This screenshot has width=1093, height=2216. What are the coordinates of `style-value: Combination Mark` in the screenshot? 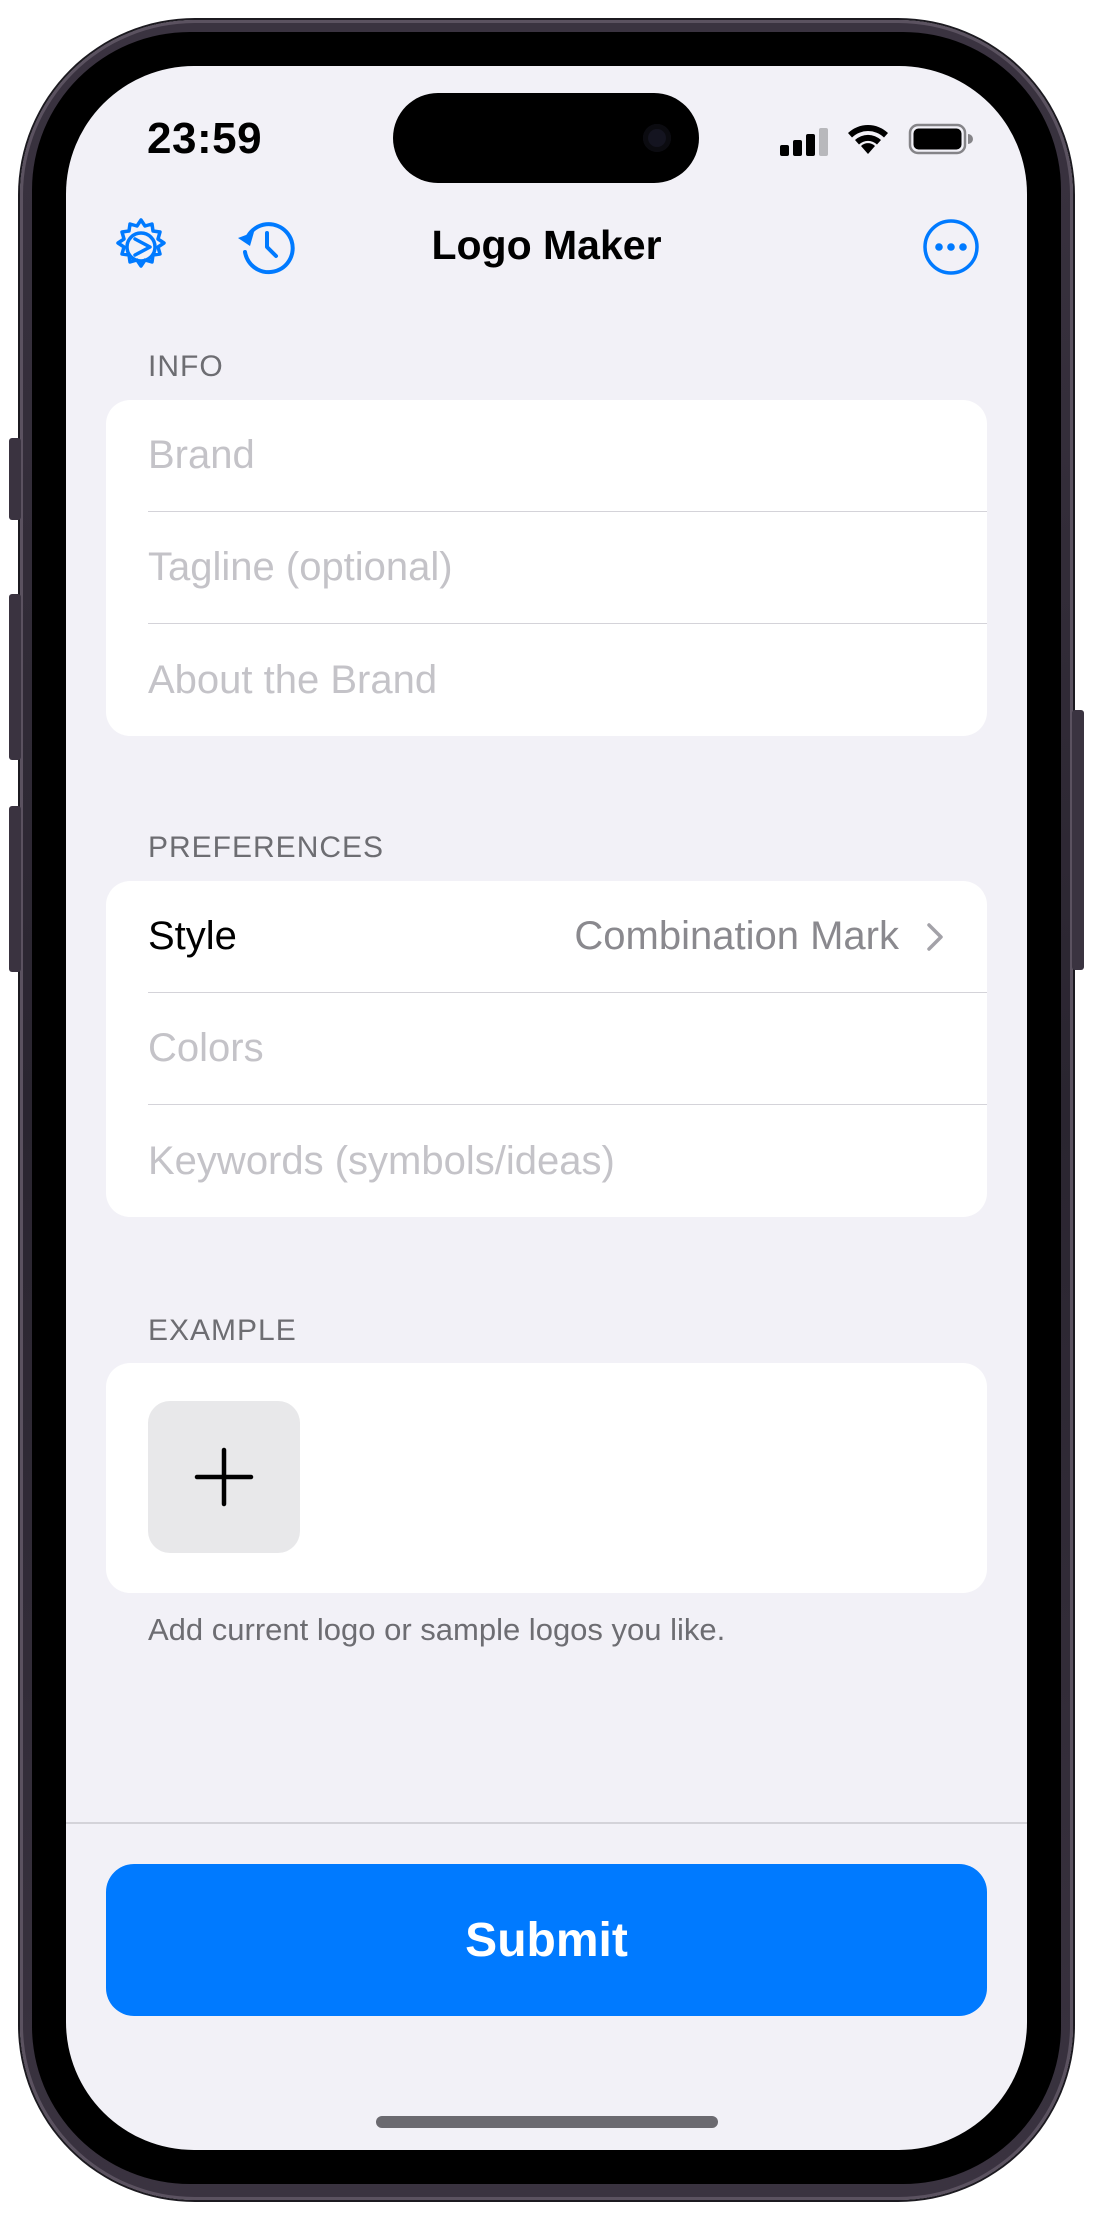 It's located at (780, 936).